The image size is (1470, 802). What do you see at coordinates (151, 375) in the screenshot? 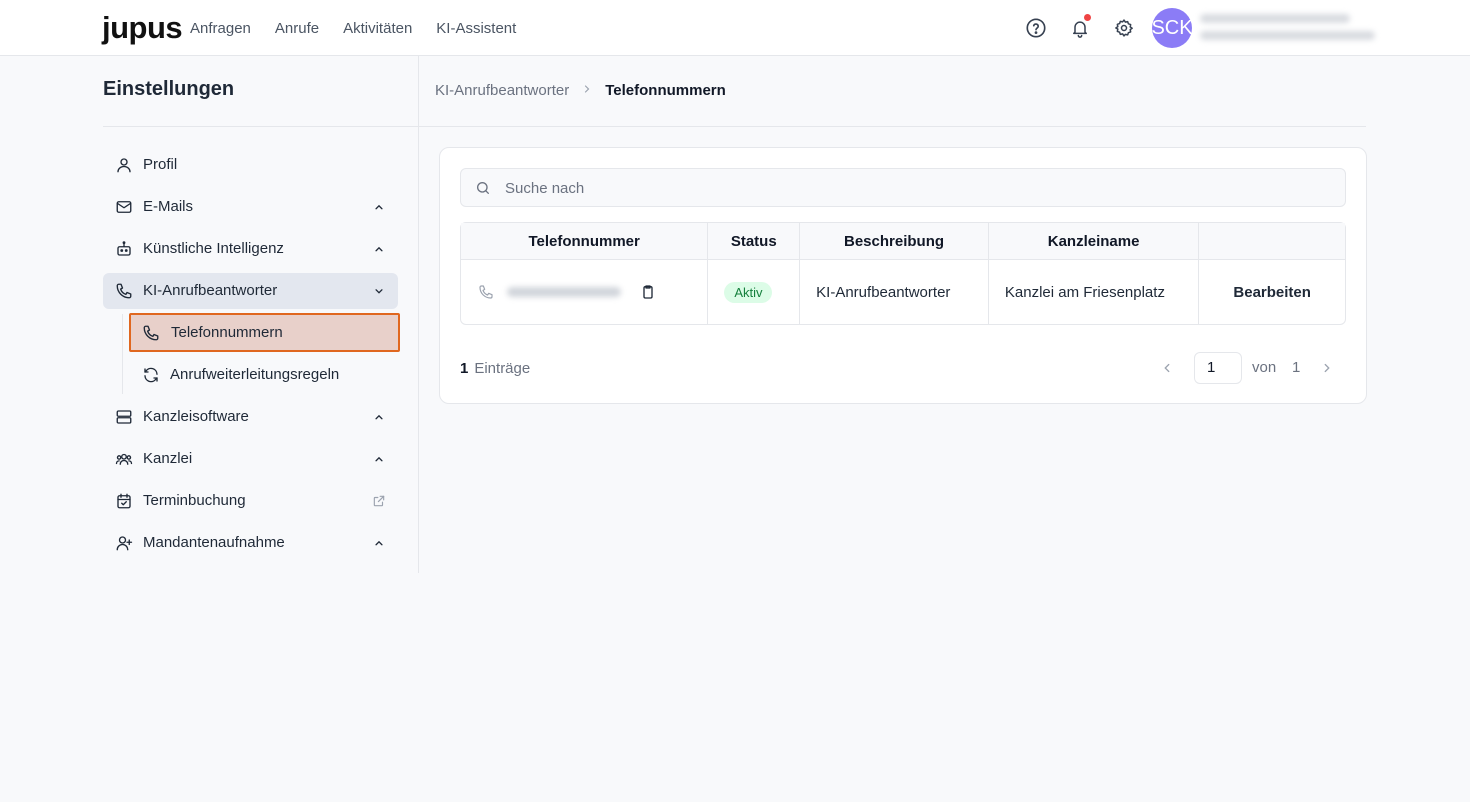
I see `refresh-icon` at bounding box center [151, 375].